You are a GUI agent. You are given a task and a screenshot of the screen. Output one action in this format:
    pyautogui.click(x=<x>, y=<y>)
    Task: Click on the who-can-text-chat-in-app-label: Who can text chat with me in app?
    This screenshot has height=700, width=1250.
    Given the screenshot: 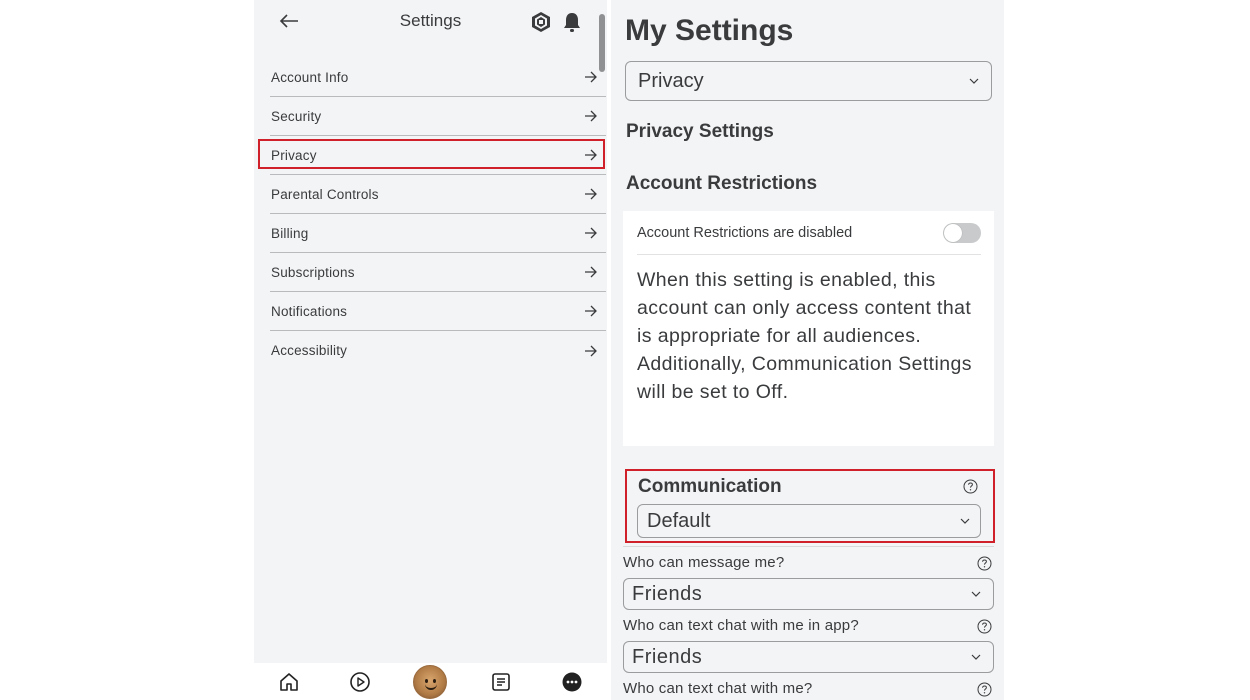 What is the action you would take?
    pyautogui.click(x=741, y=625)
    